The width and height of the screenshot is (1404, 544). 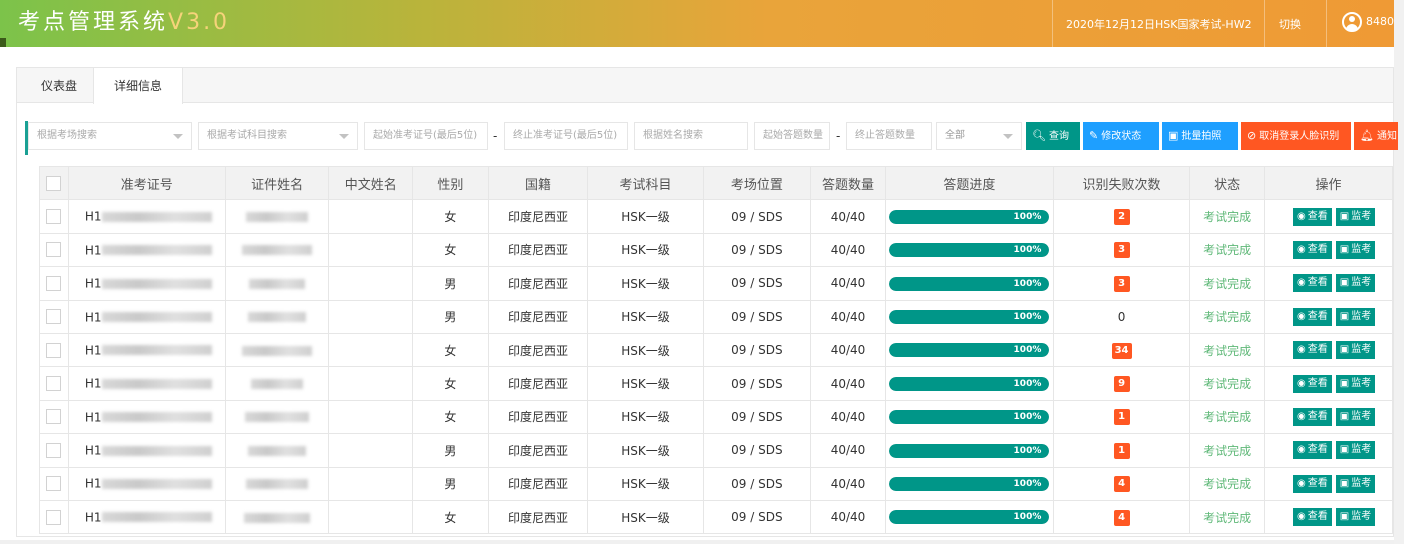 I want to click on header-divider, so click(x=1264, y=23).